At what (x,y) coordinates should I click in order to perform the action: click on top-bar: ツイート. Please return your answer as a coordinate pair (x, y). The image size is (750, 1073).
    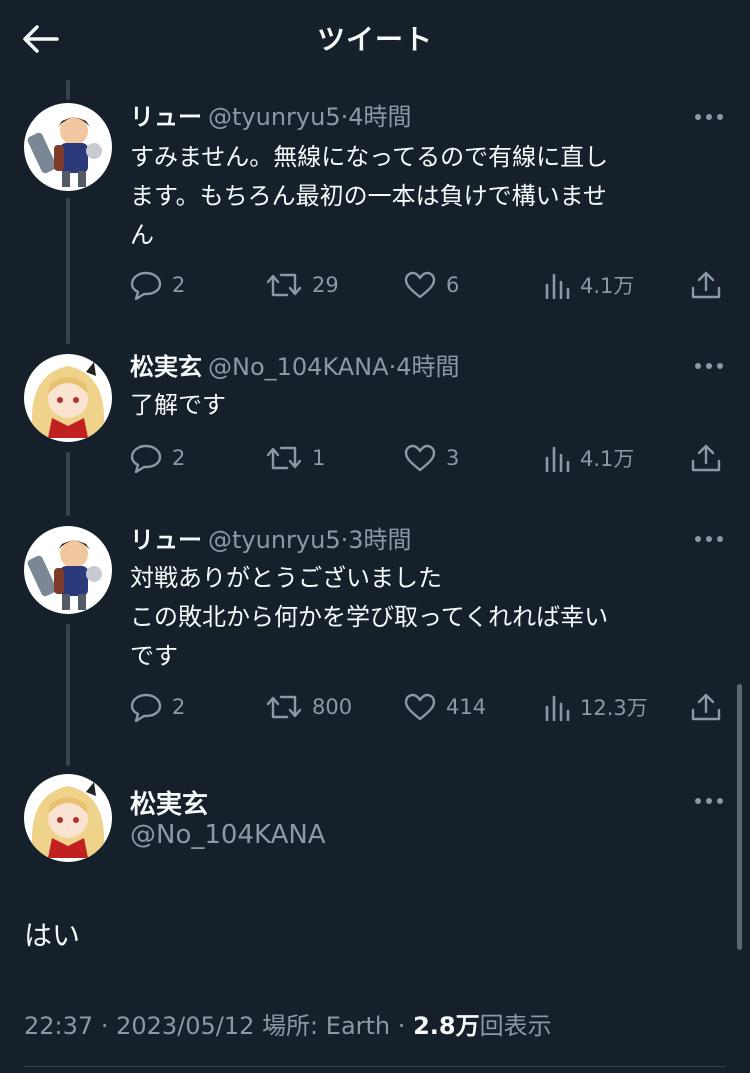
    Looking at the image, I should click on (375, 39).